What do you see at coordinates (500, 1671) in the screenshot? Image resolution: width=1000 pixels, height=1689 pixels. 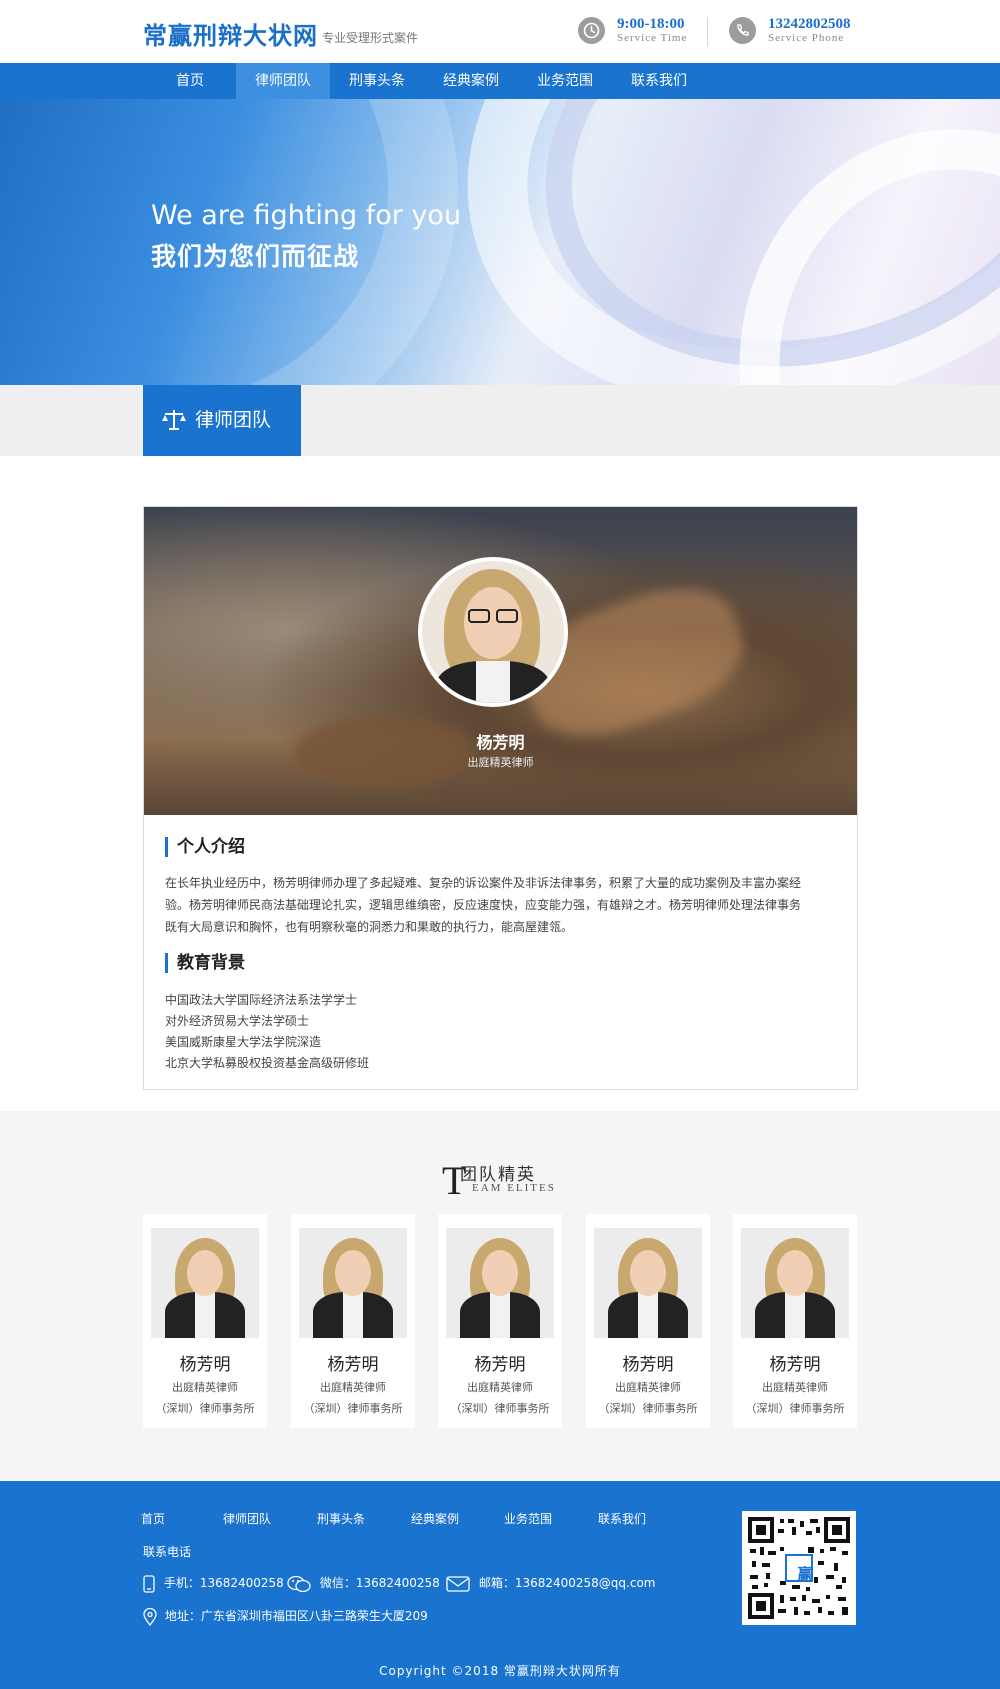 I see `footer-copyright: Copyright ©2018 常赢刑辩大状网所有` at bounding box center [500, 1671].